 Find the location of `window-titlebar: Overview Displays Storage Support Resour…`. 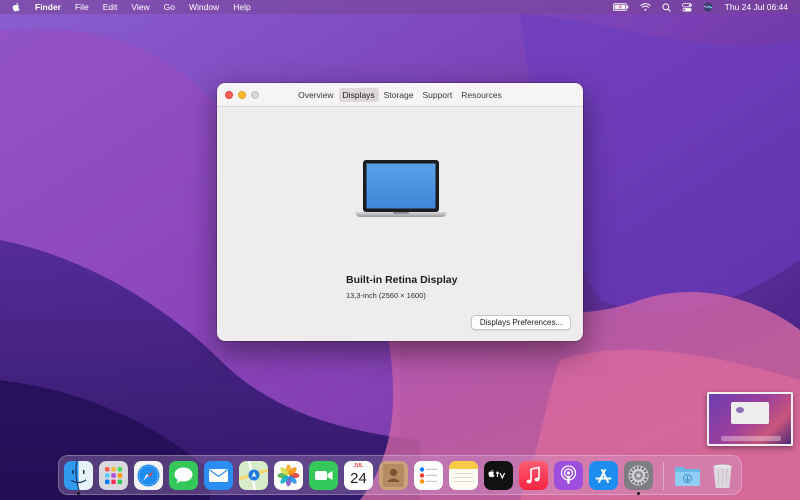

window-titlebar: Overview Displays Storage Support Resour… is located at coordinates (400, 95).